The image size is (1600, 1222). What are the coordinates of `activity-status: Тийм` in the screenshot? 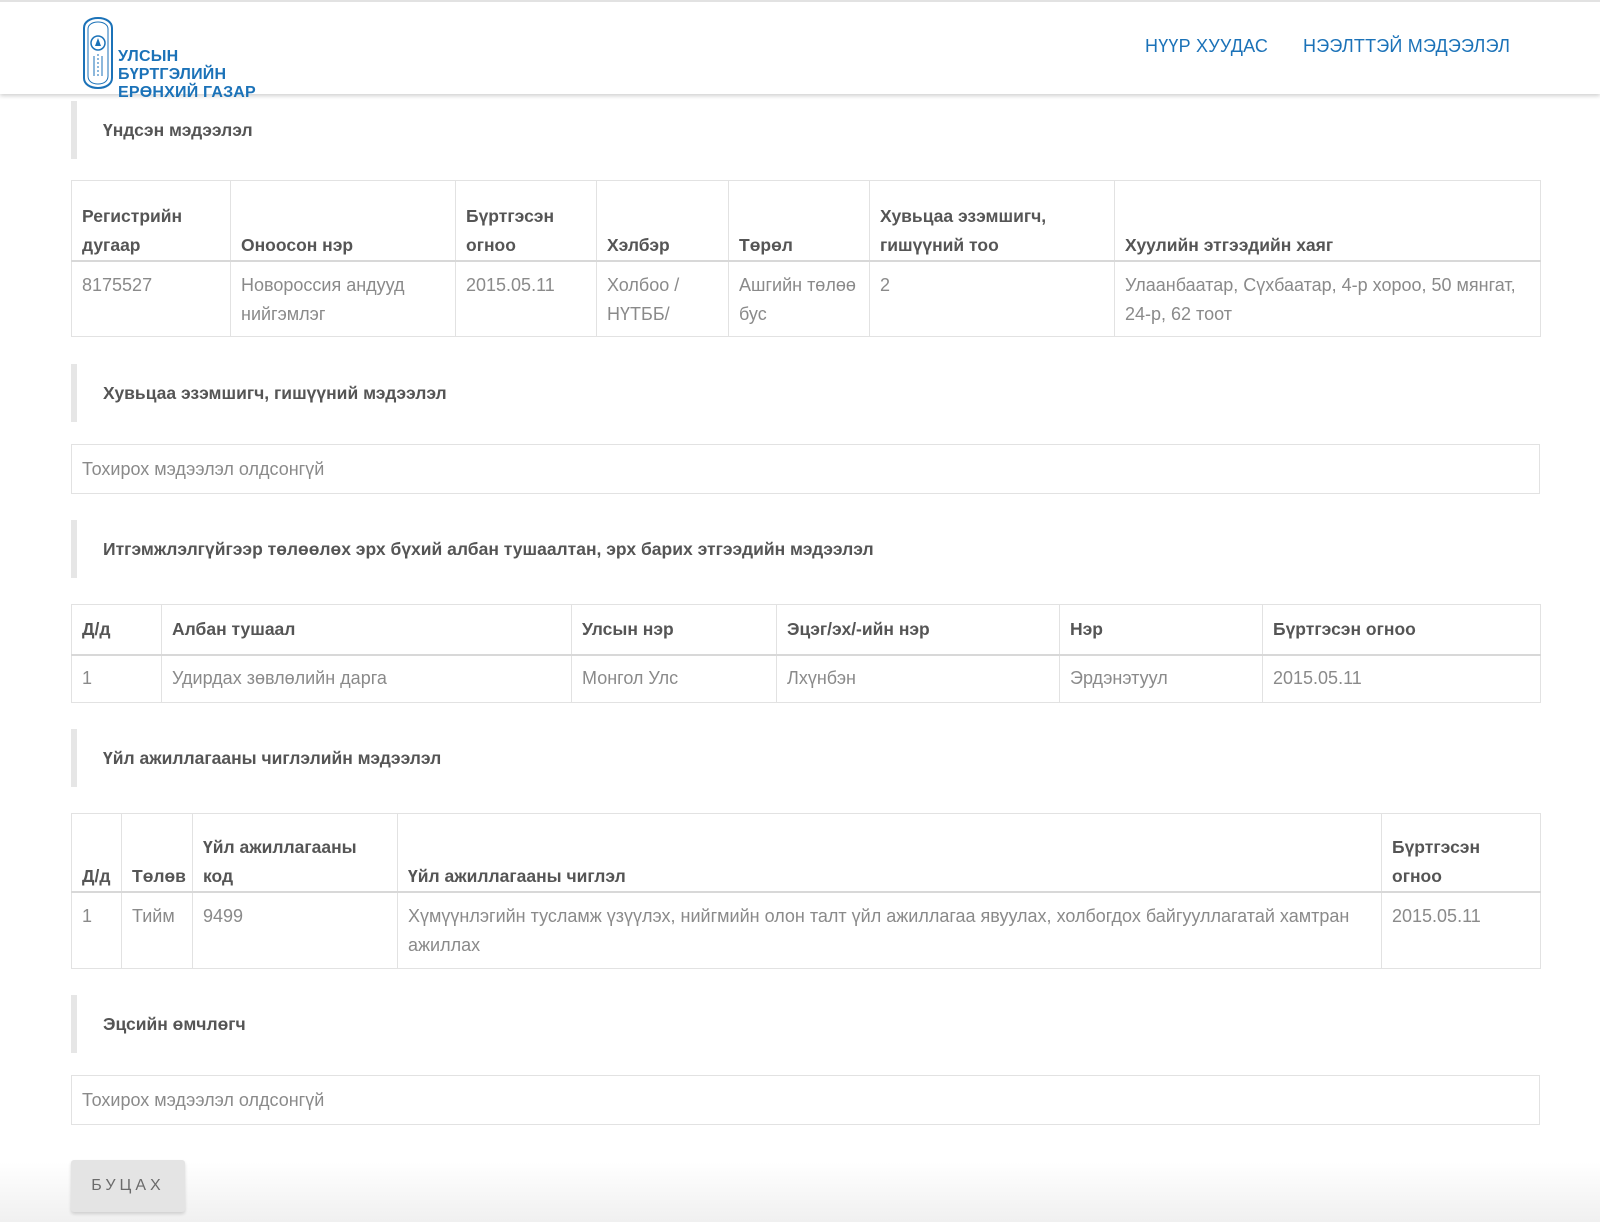 It's located at (157, 930).